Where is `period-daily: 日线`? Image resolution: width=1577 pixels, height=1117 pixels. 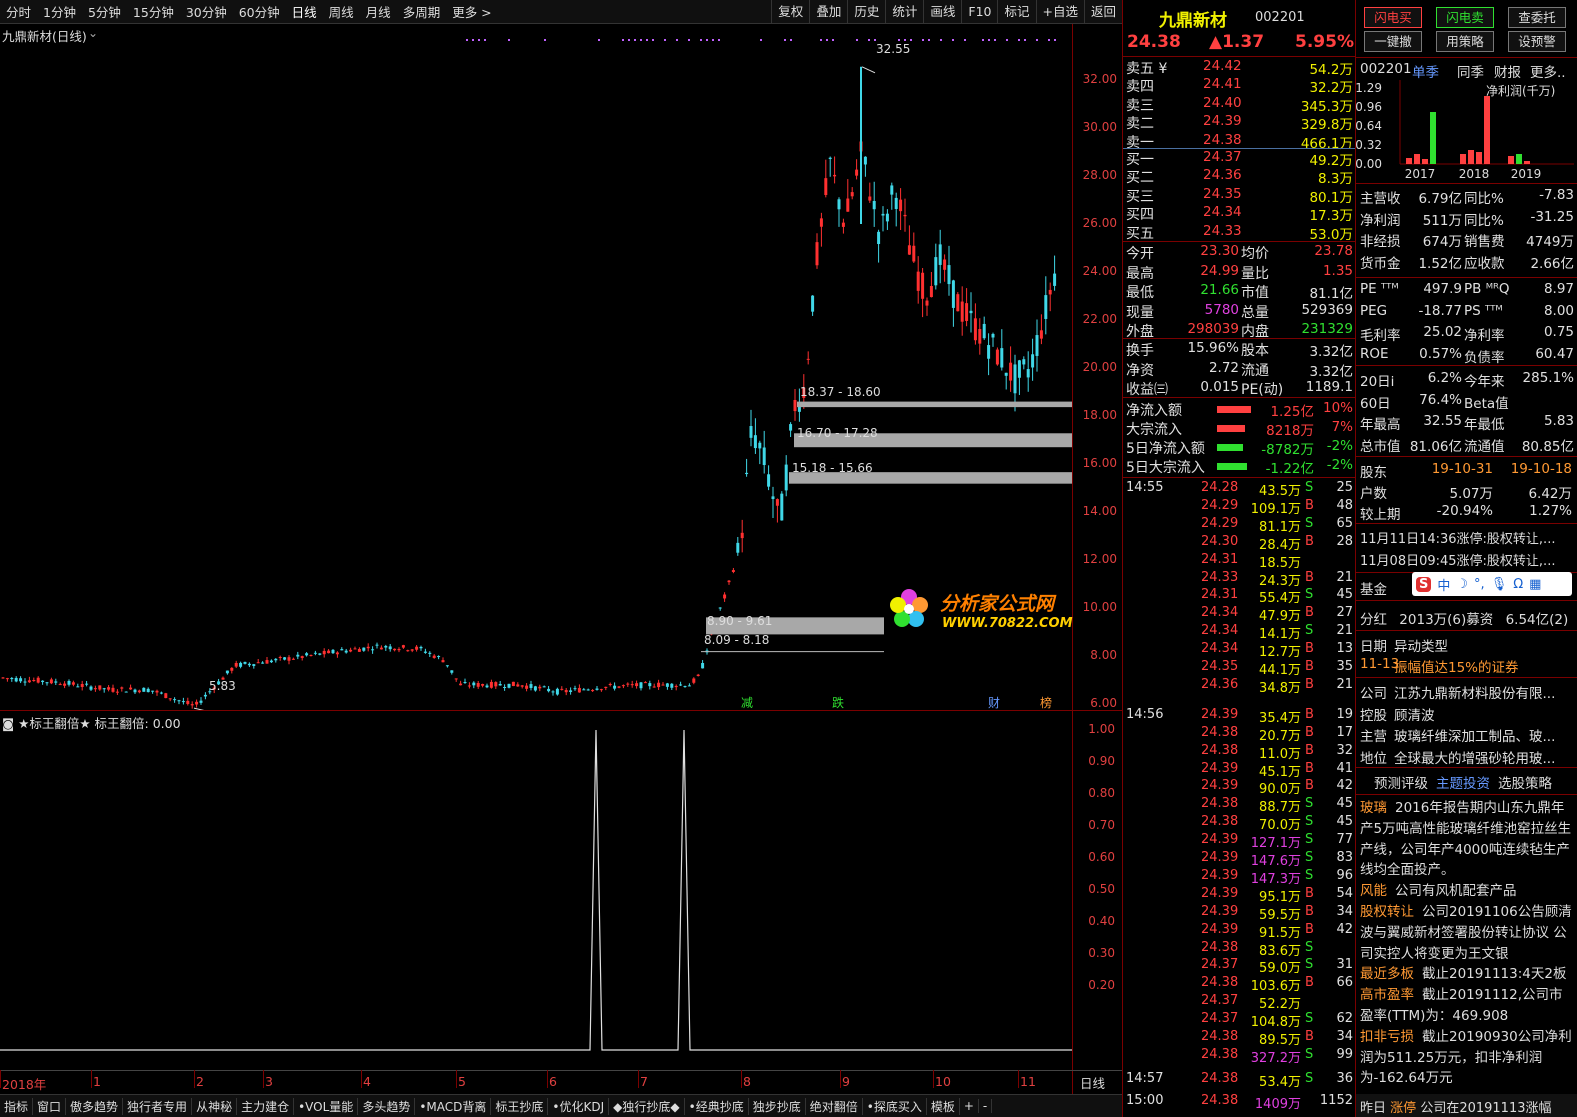 period-daily: 日线 is located at coordinates (304, 11).